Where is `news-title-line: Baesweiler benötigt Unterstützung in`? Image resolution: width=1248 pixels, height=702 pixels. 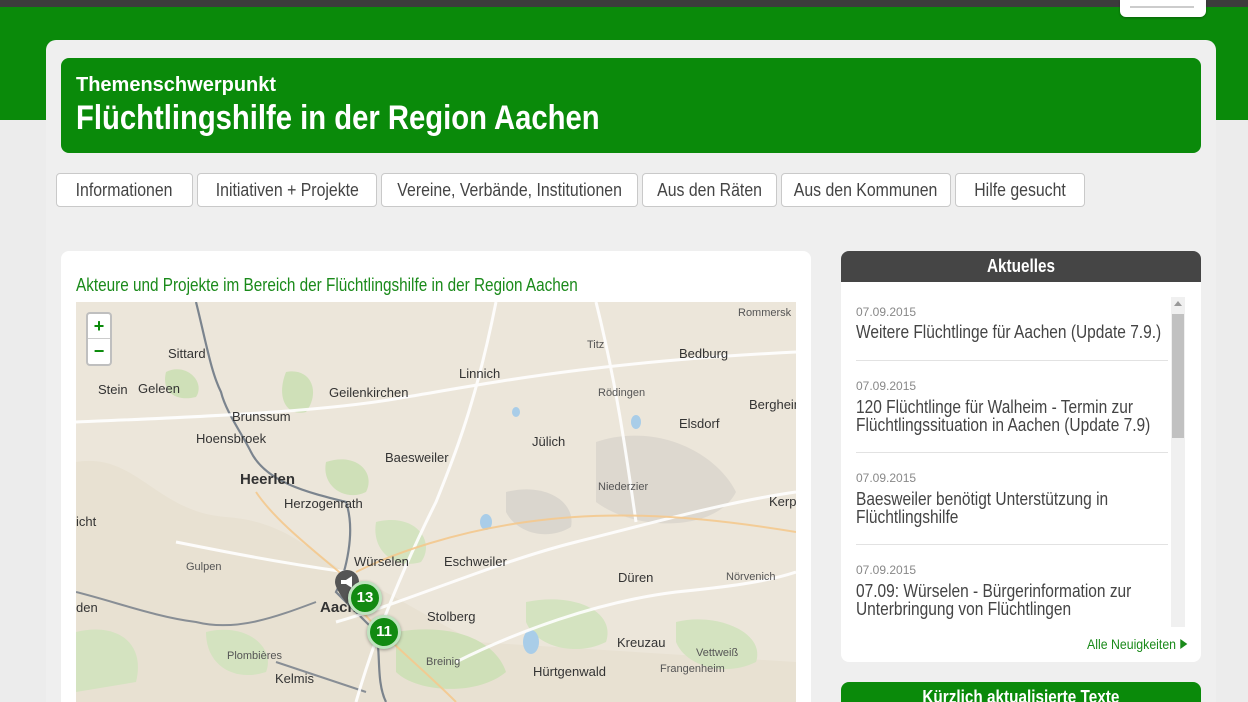 news-title-line: Baesweiler benötigt Unterstützung in is located at coordinates (982, 499).